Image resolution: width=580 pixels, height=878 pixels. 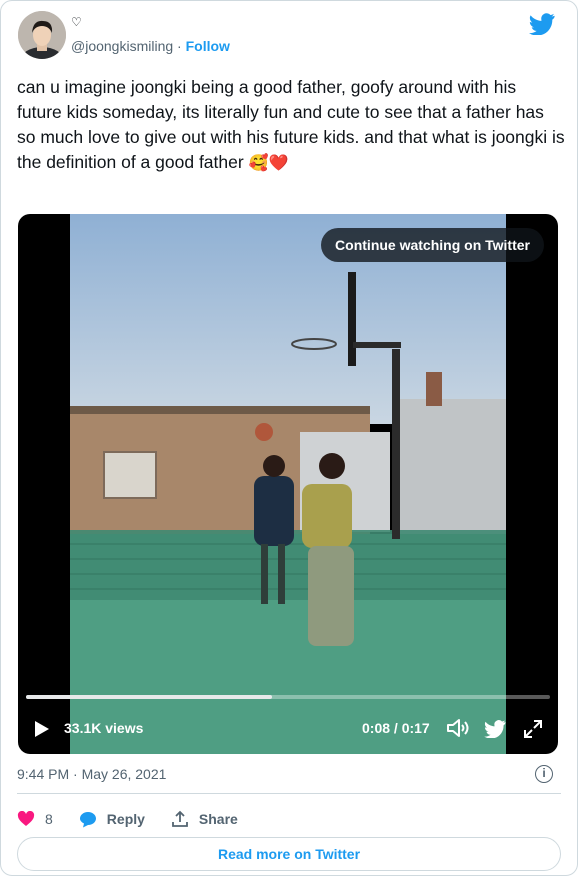 I want to click on tweet-timestamp: 9:44 PM · May 26, 2021, so click(x=91, y=774).